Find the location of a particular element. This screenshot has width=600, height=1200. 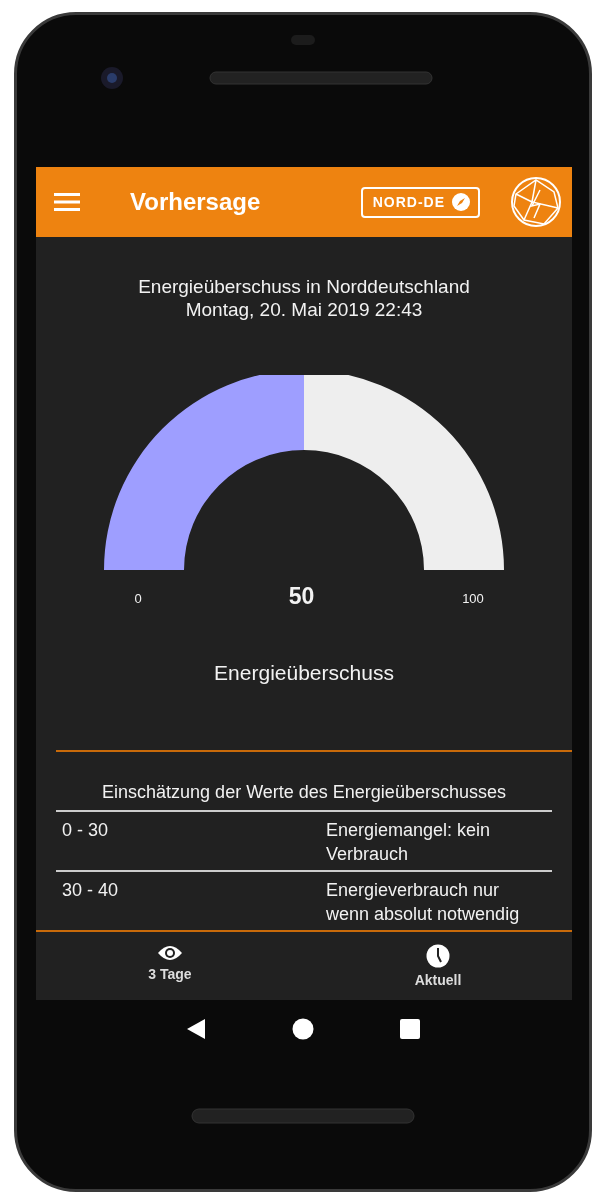

gauge-max-label: 100 is located at coordinates (473, 599).